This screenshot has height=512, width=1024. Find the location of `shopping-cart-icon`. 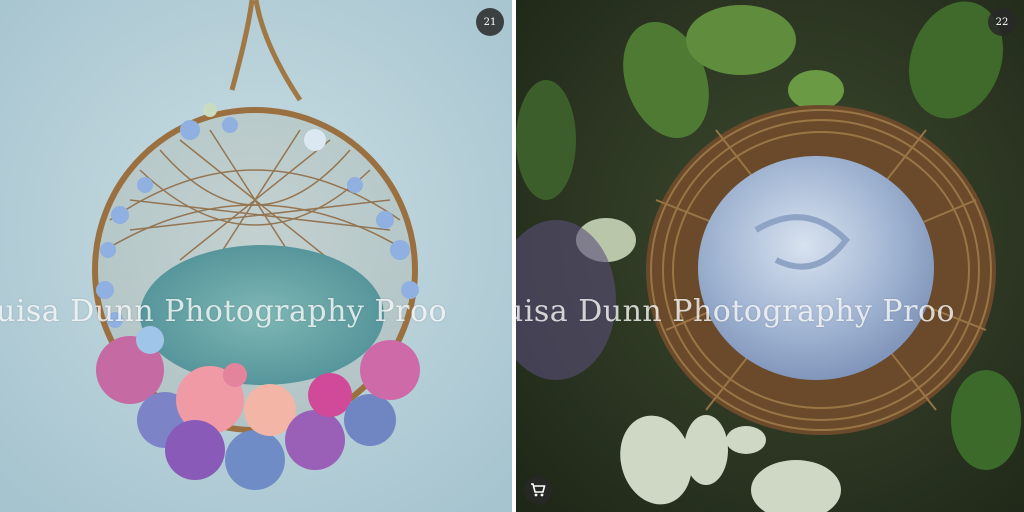

shopping-cart-icon is located at coordinates (538, 490).